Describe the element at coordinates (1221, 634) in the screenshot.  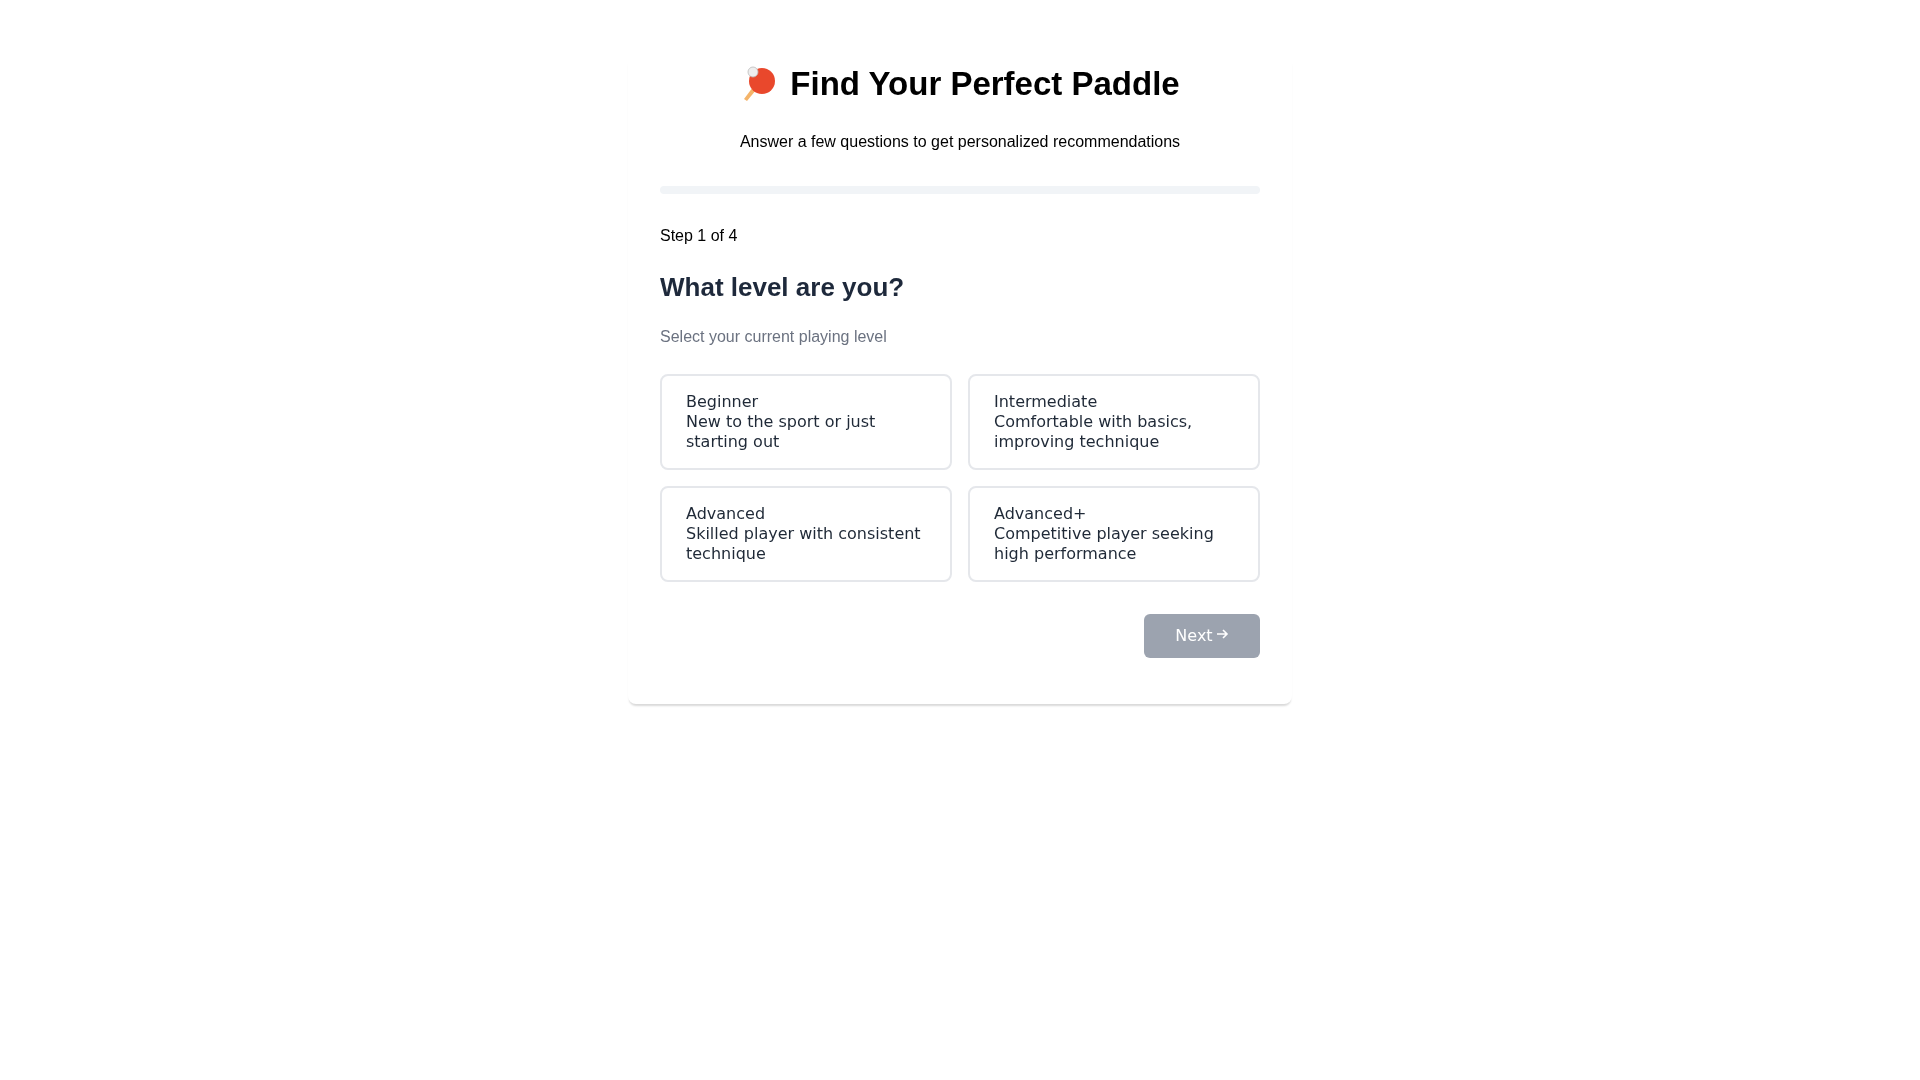
I see `arrow-right-icon` at that location.